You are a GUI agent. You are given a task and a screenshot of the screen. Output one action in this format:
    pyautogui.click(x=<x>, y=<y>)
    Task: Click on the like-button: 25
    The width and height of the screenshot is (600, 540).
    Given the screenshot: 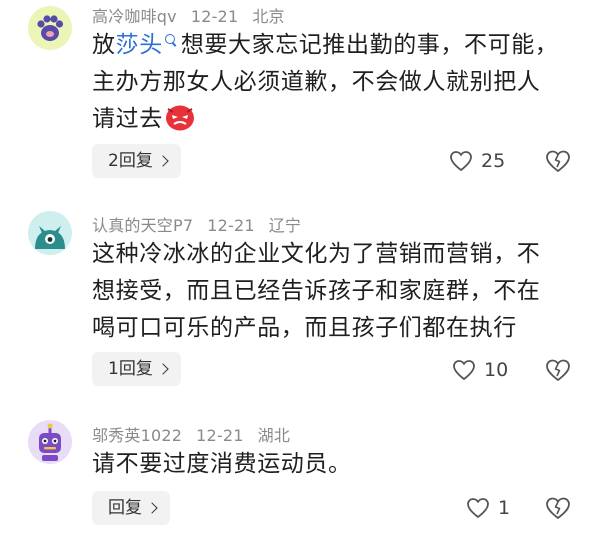 What is the action you would take?
    pyautogui.click(x=477, y=161)
    